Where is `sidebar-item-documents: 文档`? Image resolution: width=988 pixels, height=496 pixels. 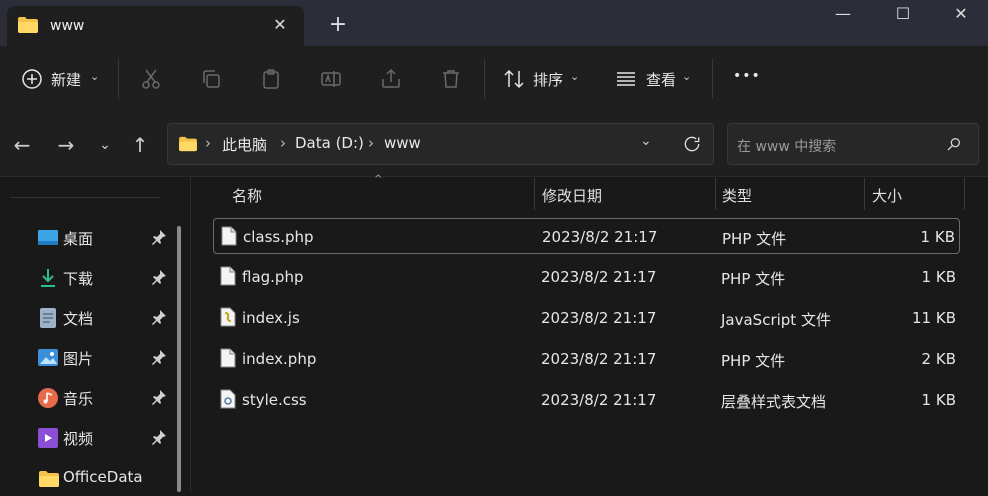 sidebar-item-documents: 文档 is located at coordinates (106, 318).